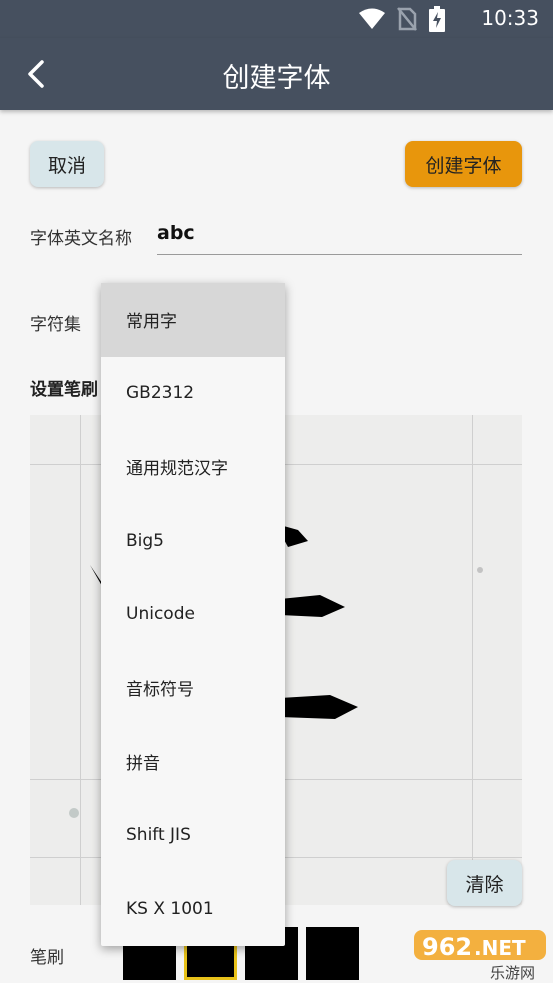 The height and width of the screenshot is (983, 553). I want to click on status-bar: 10:33, so click(276, 19).